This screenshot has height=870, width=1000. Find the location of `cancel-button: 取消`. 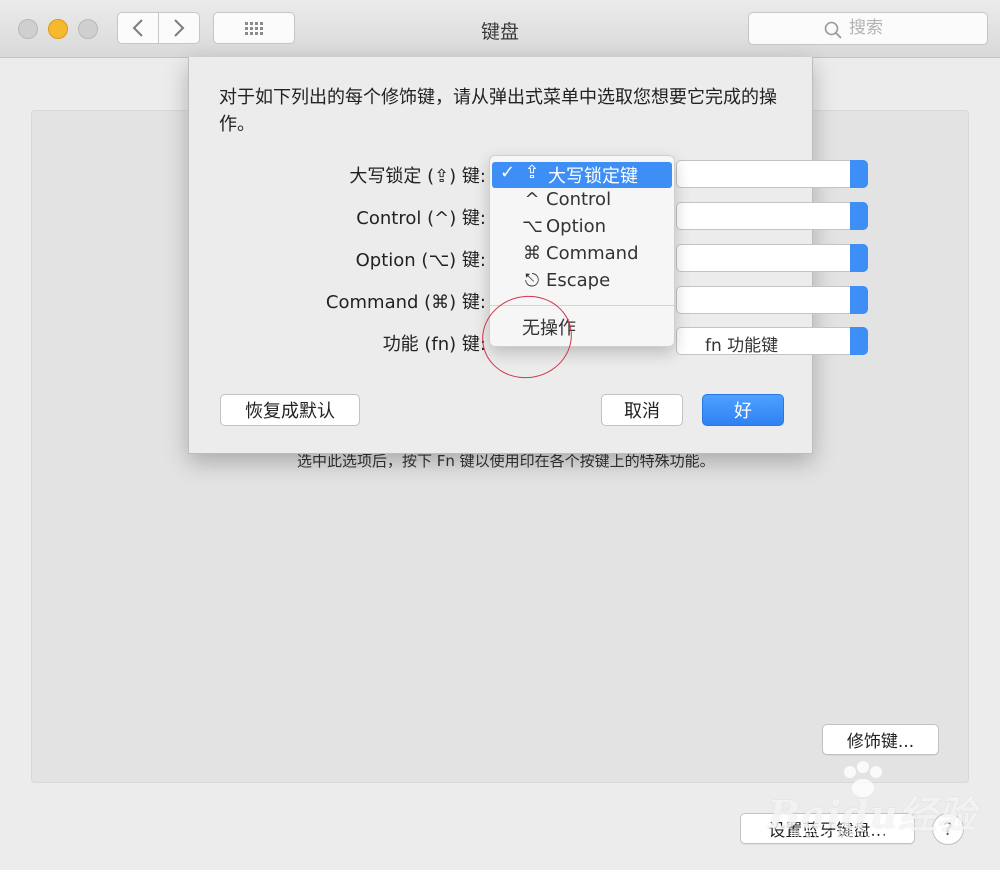

cancel-button: 取消 is located at coordinates (642, 410).